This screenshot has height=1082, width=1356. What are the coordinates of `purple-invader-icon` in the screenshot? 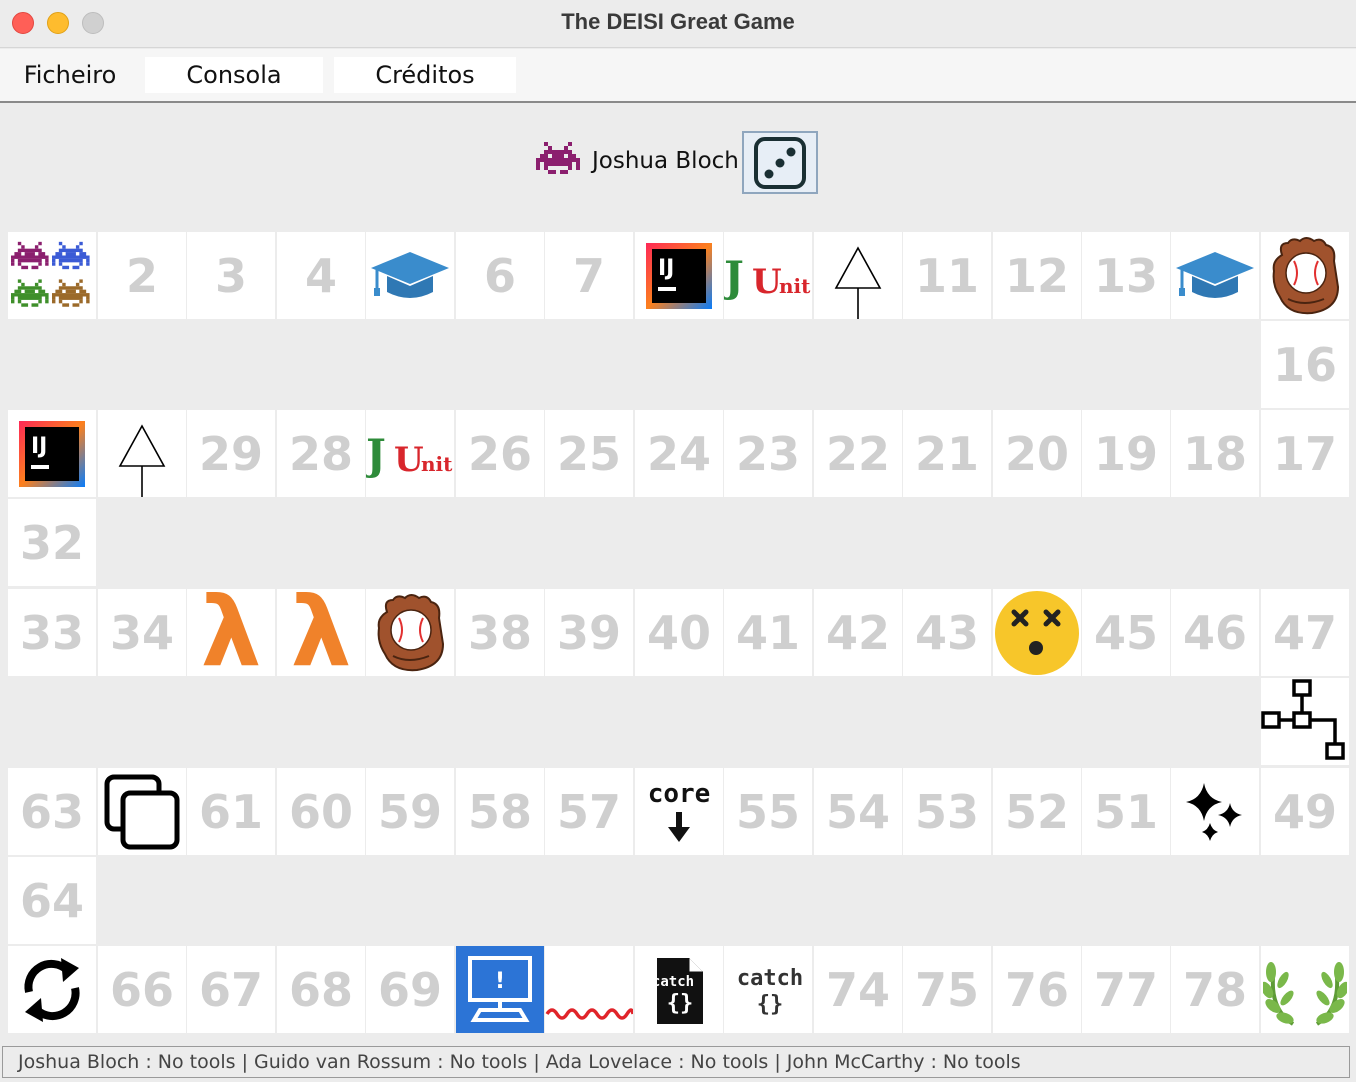 It's located at (558, 158).